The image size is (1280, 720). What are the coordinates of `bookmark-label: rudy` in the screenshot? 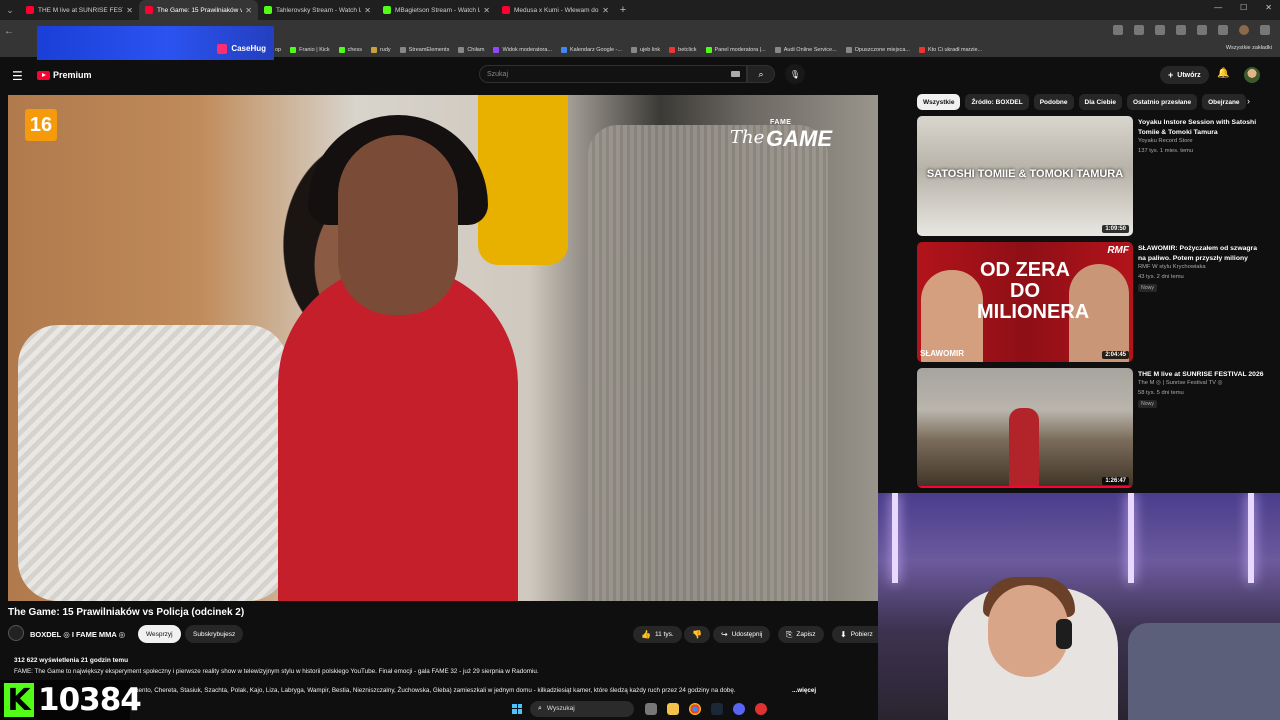 It's located at (385, 49).